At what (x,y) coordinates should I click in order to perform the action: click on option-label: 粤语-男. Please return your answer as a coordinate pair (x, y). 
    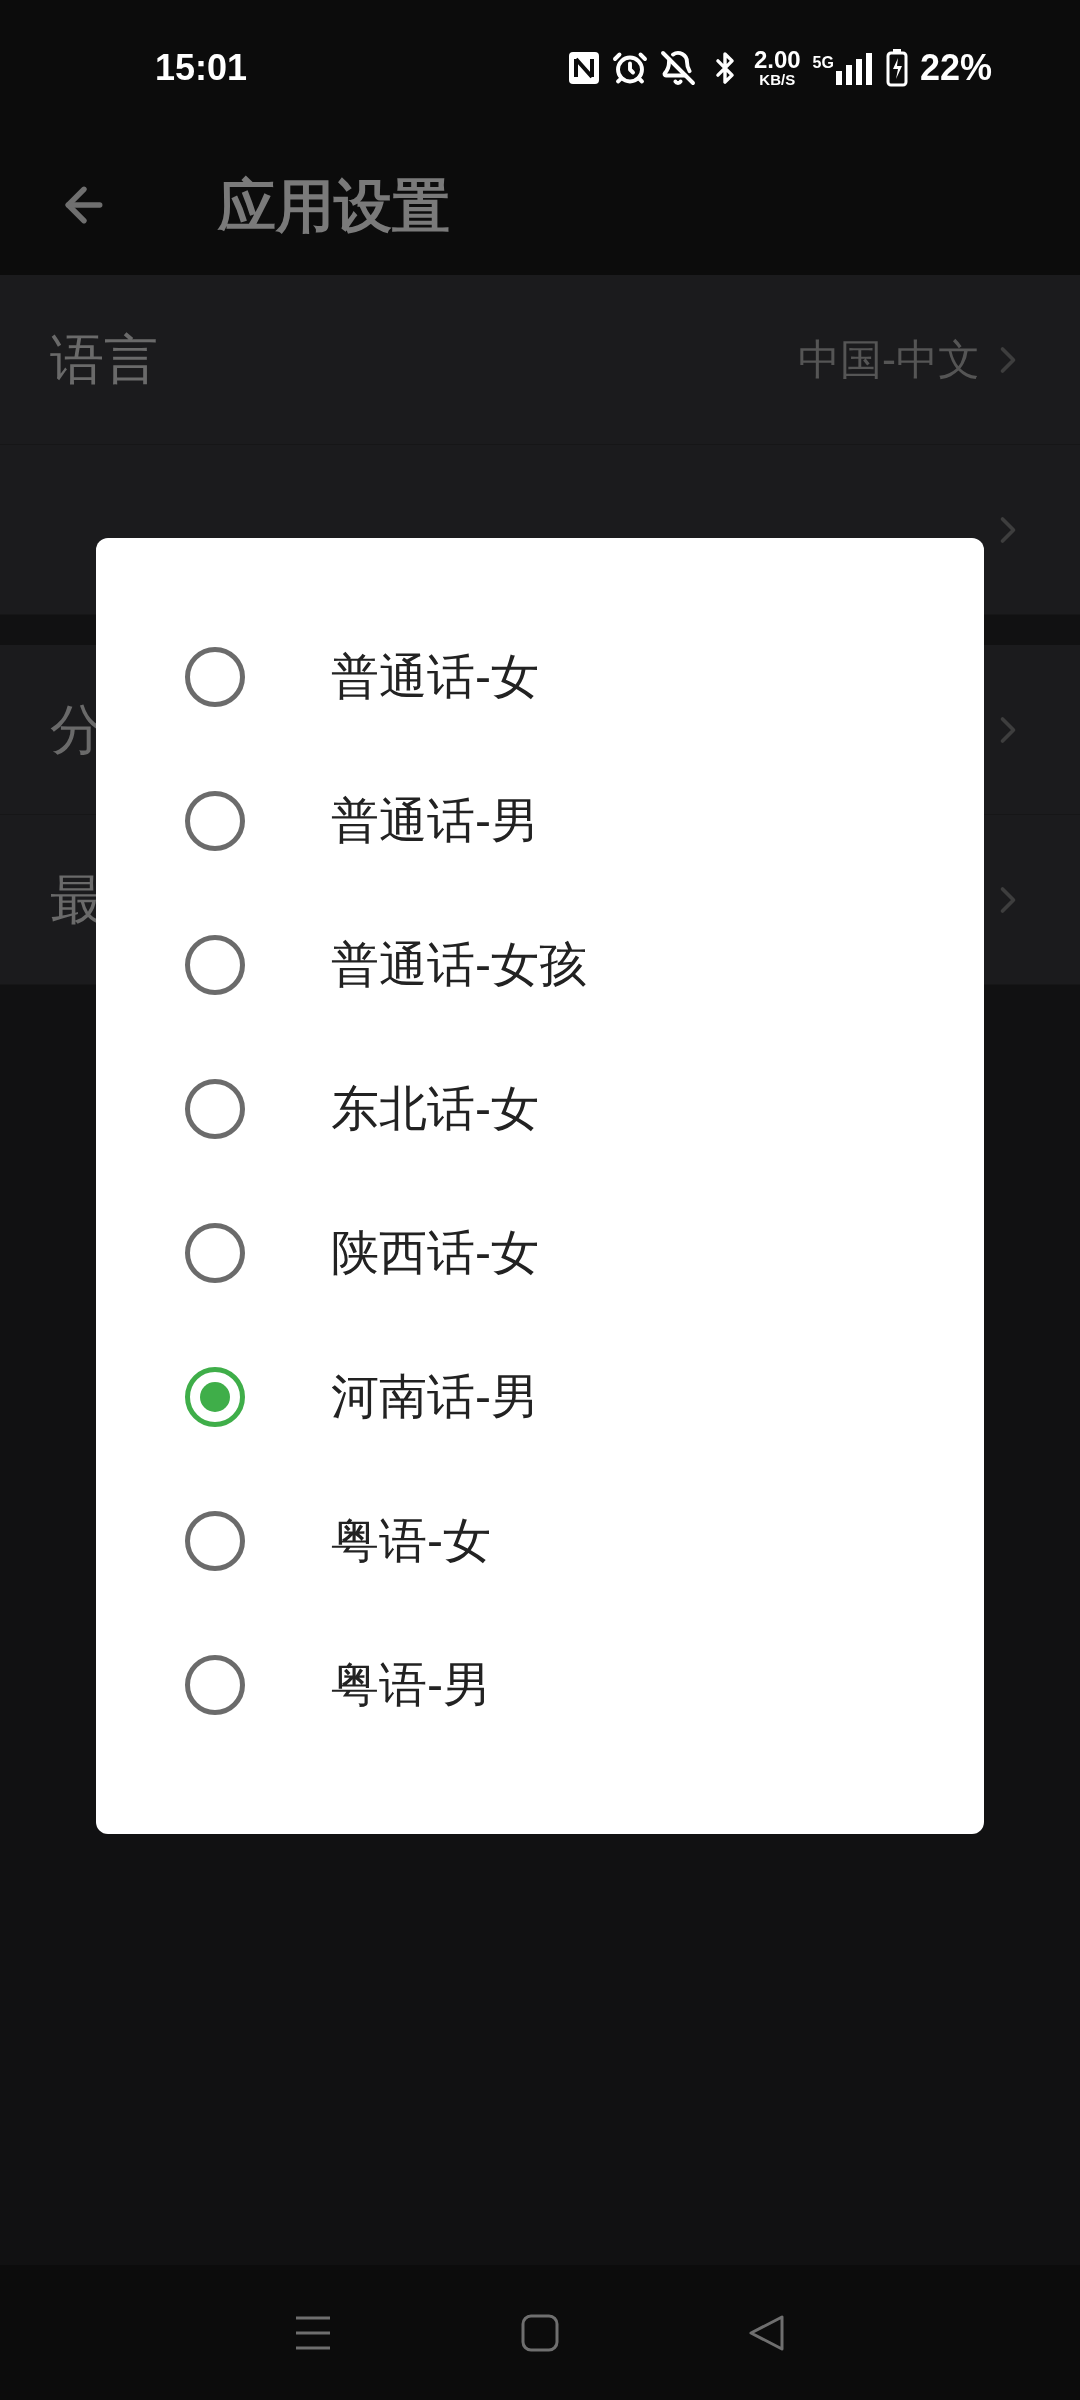
    Looking at the image, I should click on (411, 1685).